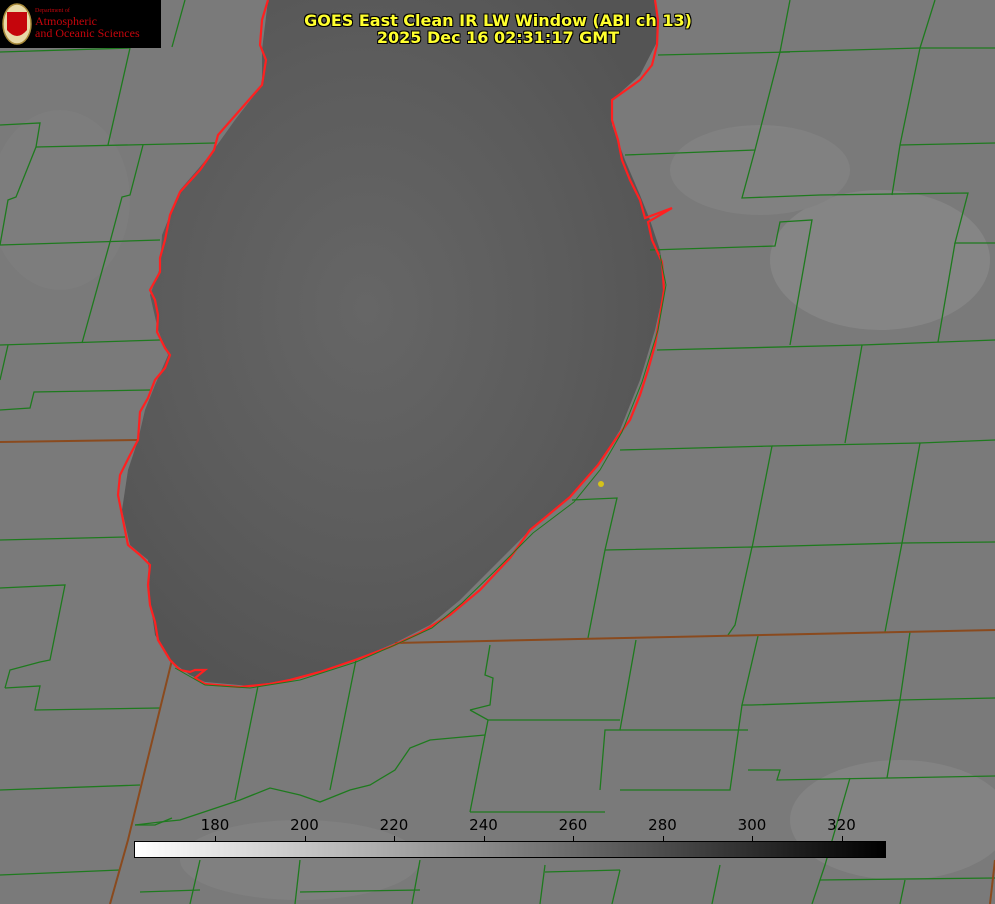  I want to click on colorbar-tick-180: 180, so click(215, 825).